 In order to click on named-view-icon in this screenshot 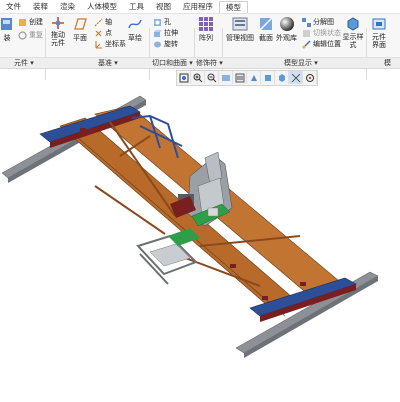, I will do `click(267, 77)`.